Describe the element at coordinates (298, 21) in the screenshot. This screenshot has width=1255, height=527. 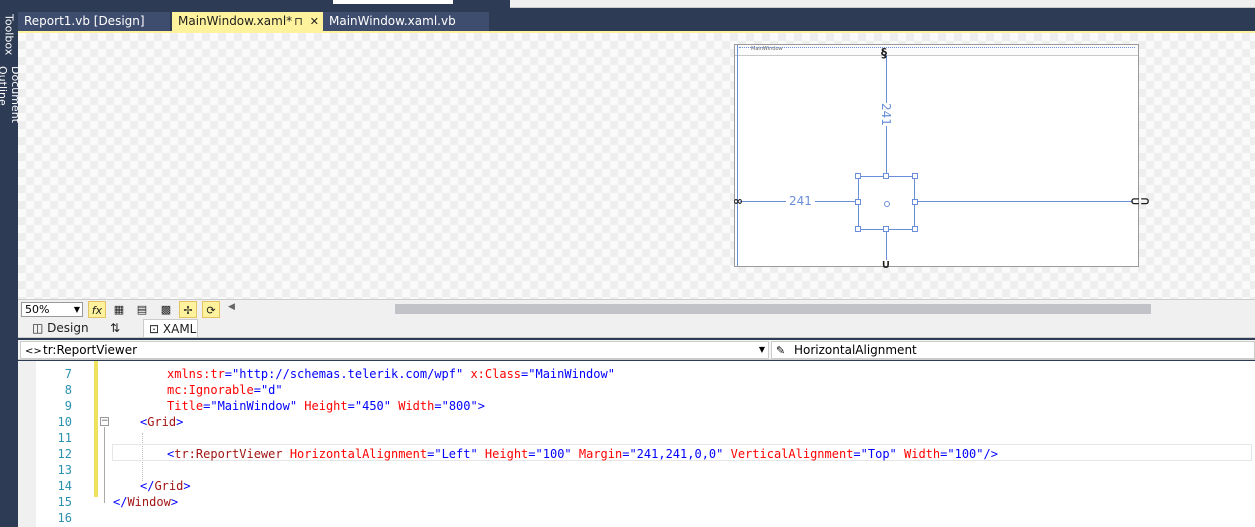
I see `pin-icon: ⊓` at that location.